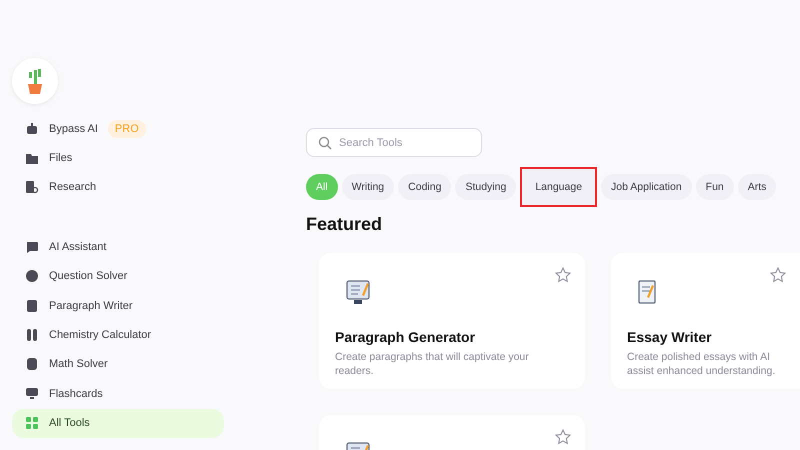  Describe the element at coordinates (425, 187) in the screenshot. I see `filter-chip: Coding` at that location.